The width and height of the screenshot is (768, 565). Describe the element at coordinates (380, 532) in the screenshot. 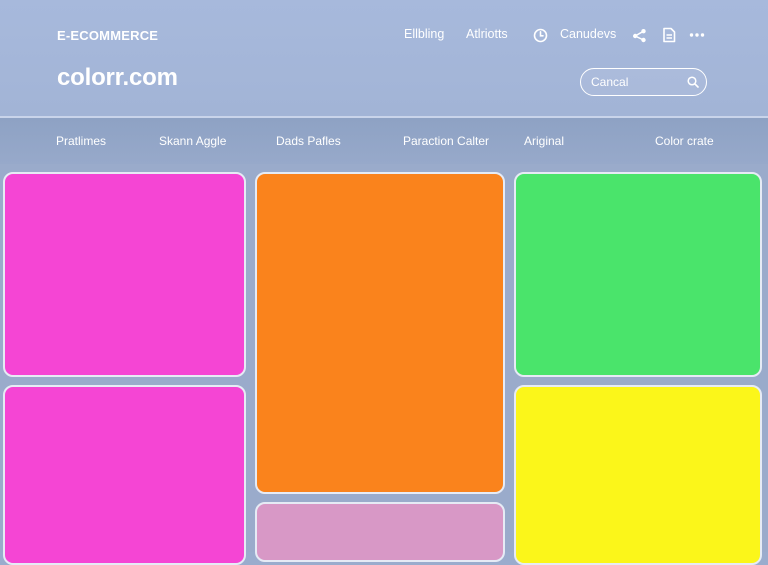

I see `color-tile-pink` at that location.